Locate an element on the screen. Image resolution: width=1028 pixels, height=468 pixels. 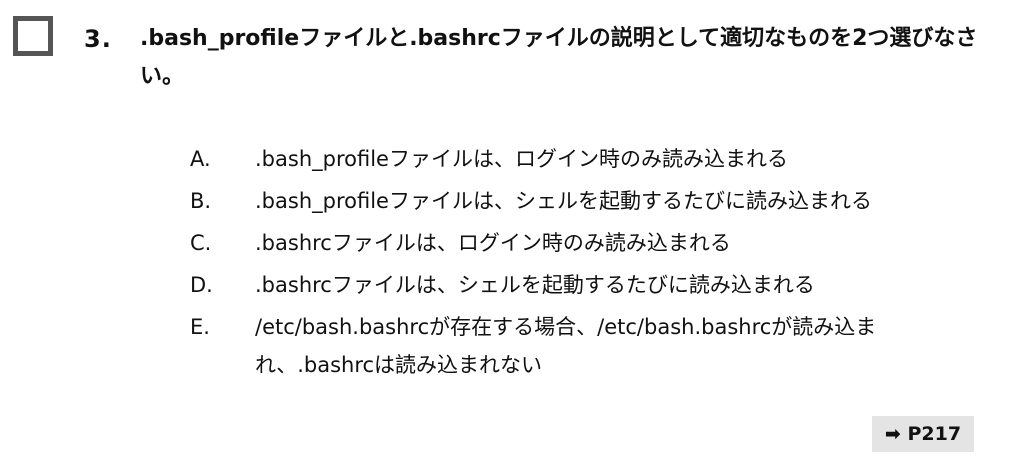
choice-letter: E. is located at coordinates (200, 327).